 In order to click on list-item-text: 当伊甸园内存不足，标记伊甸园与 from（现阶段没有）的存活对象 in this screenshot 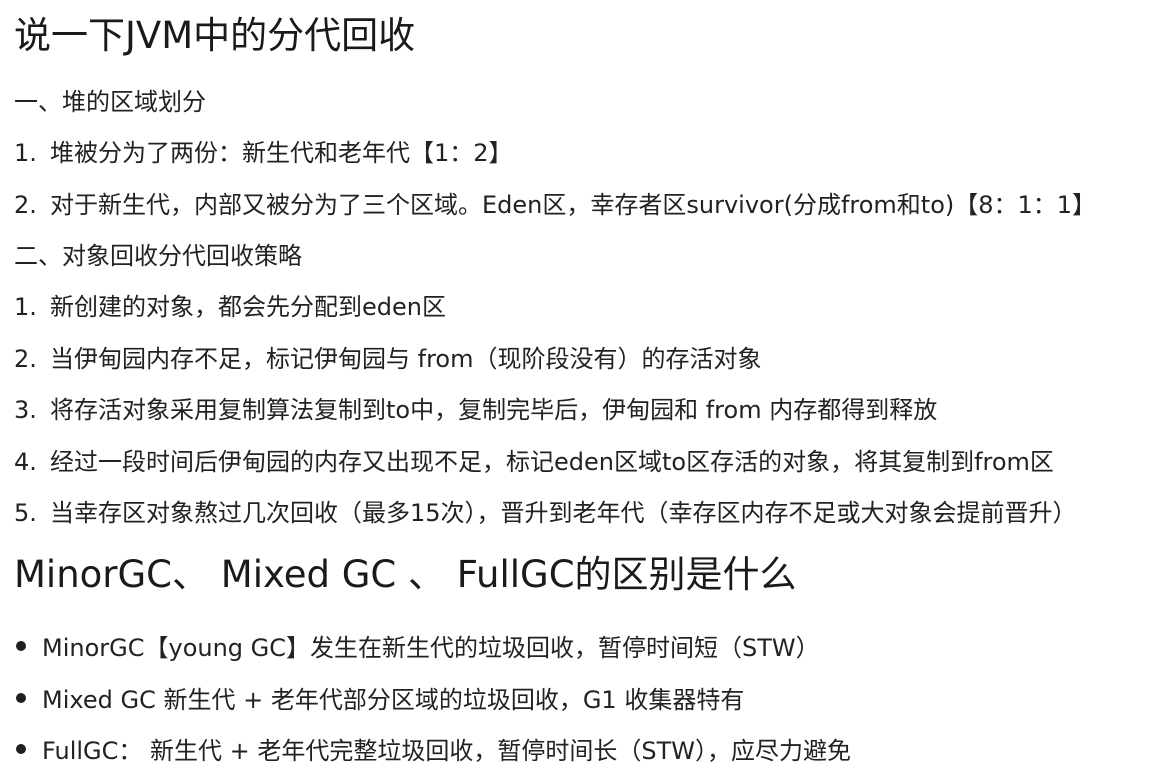, I will do `click(406, 359)`.